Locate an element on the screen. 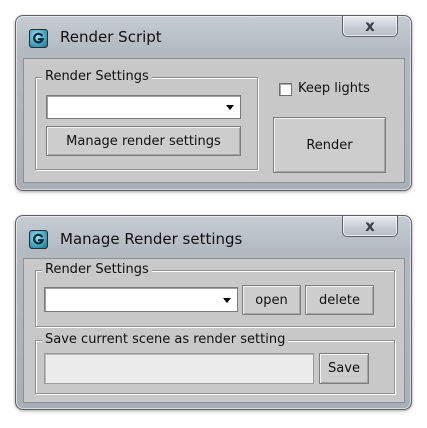  render-settings-group: Render Settings Manage render settings is located at coordinates (146, 119).